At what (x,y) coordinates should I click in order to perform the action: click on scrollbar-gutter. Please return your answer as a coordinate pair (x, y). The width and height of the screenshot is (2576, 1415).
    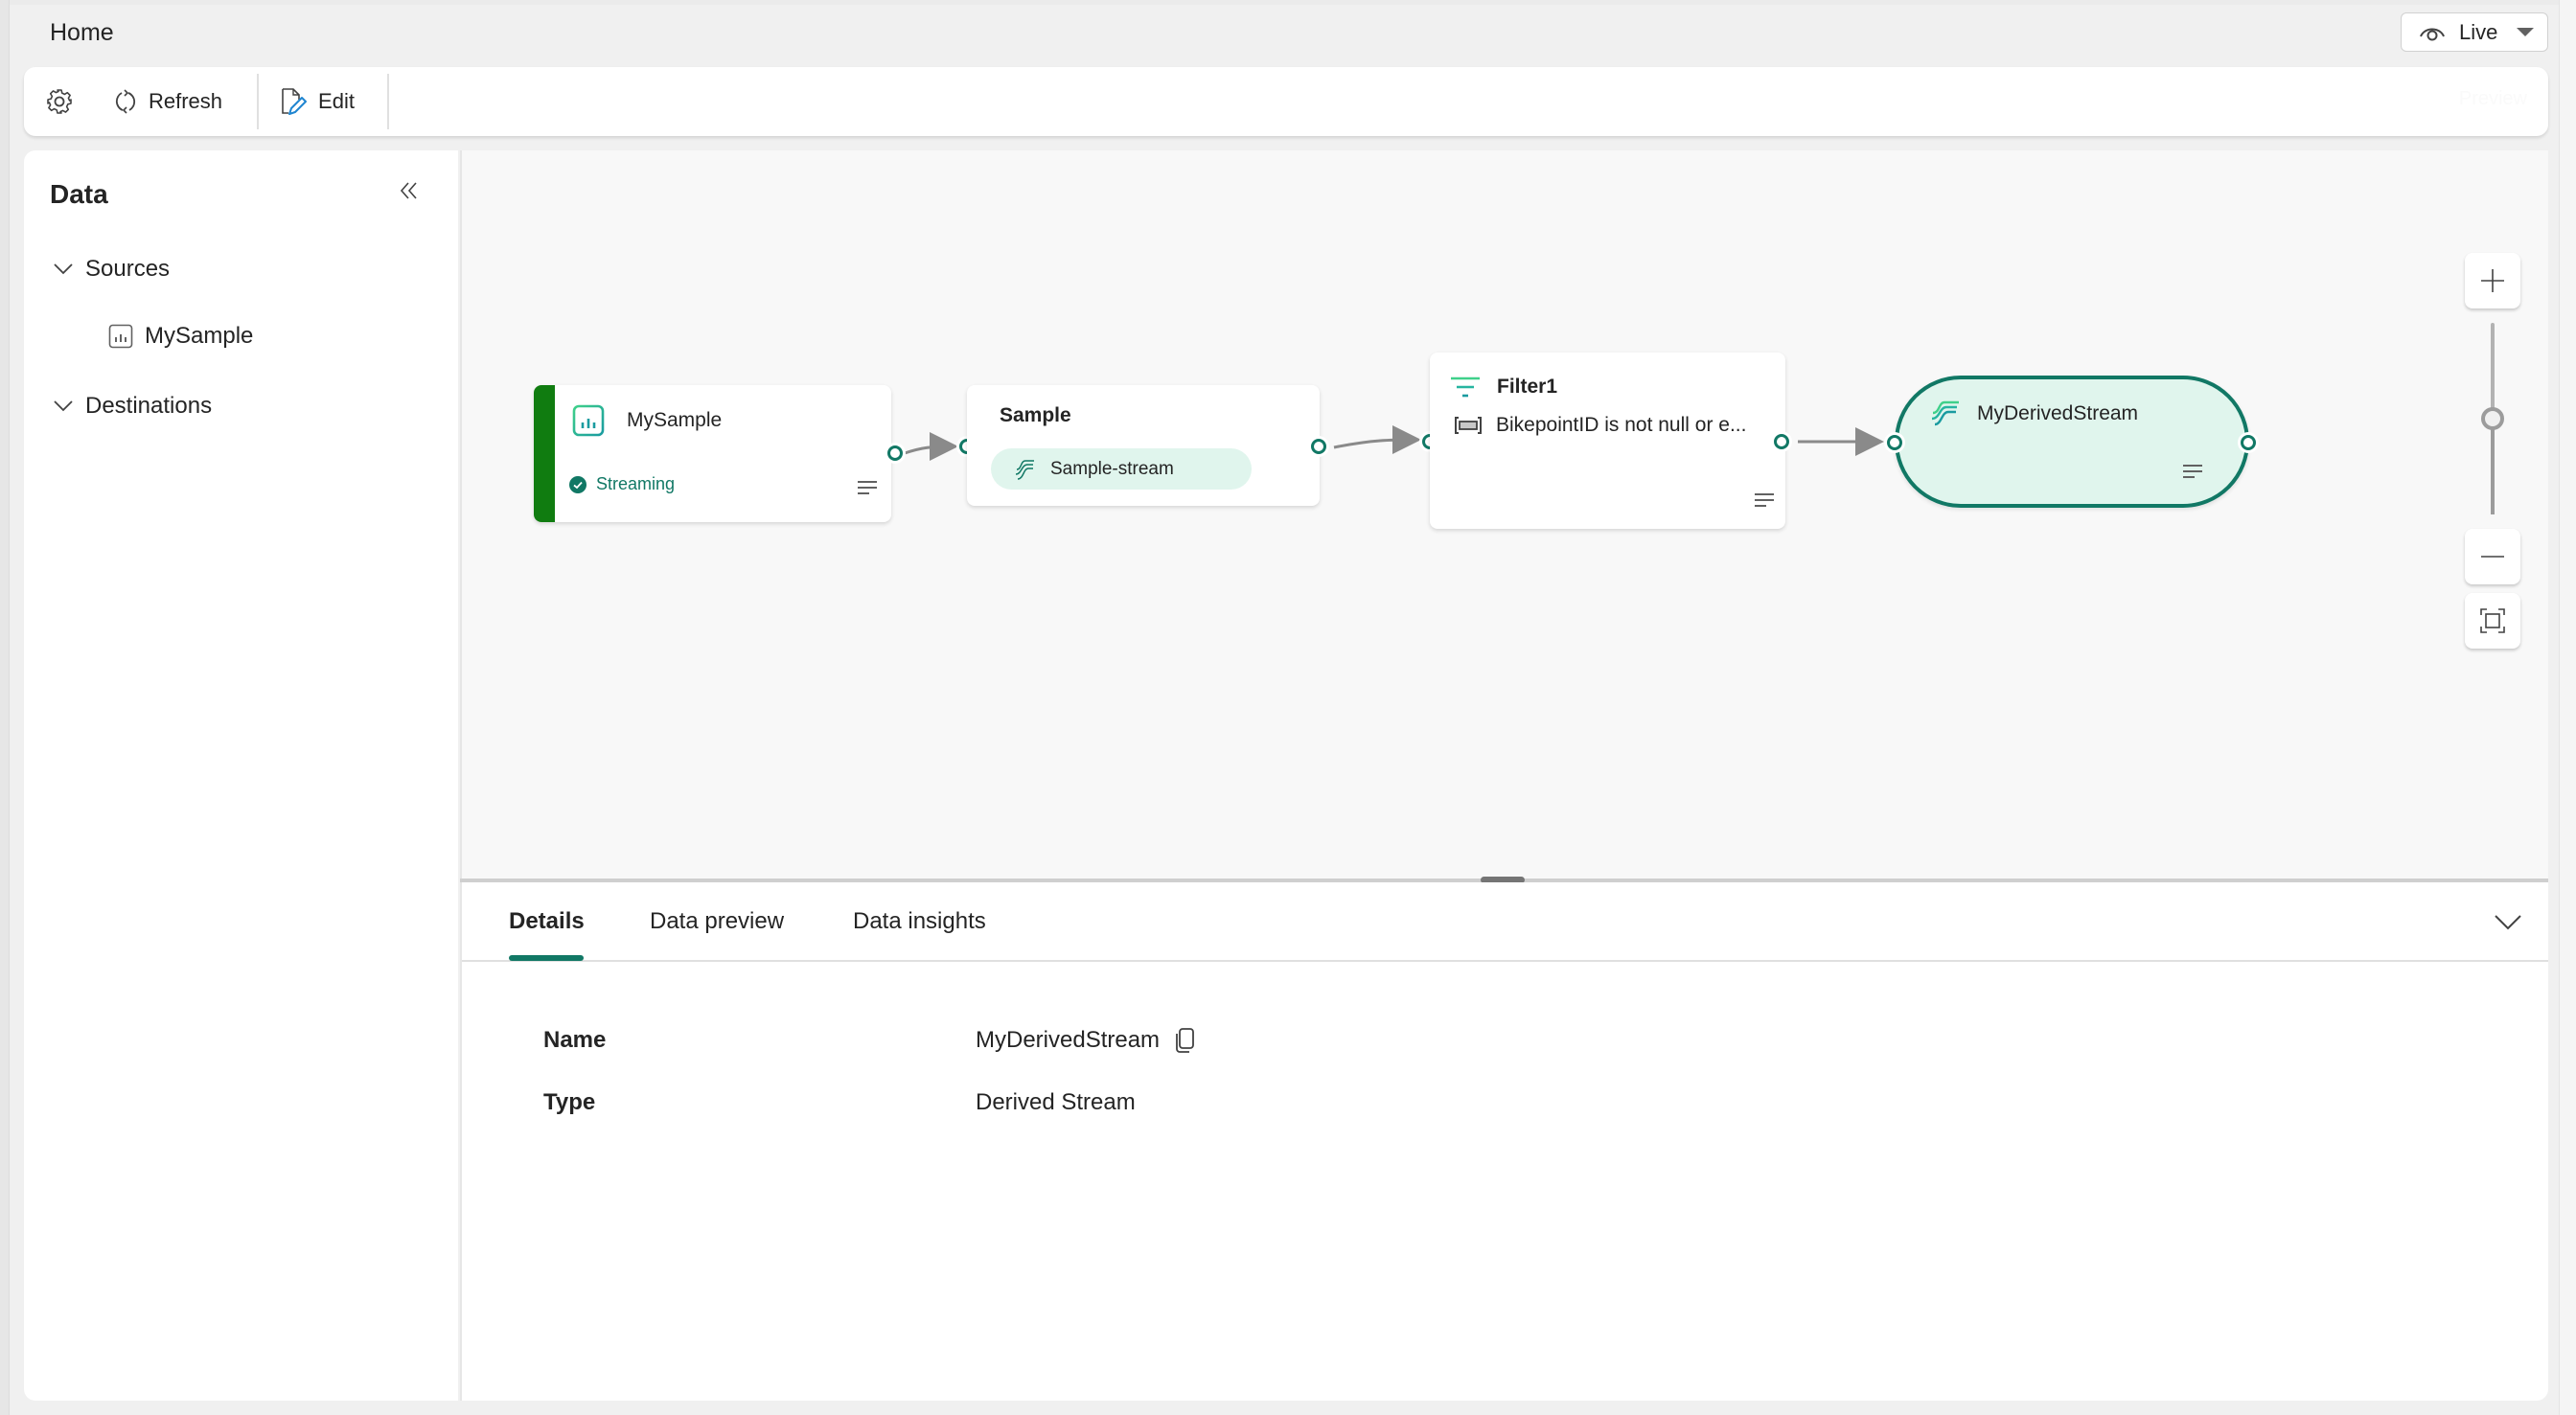
    Looking at the image, I should click on (2567, 707).